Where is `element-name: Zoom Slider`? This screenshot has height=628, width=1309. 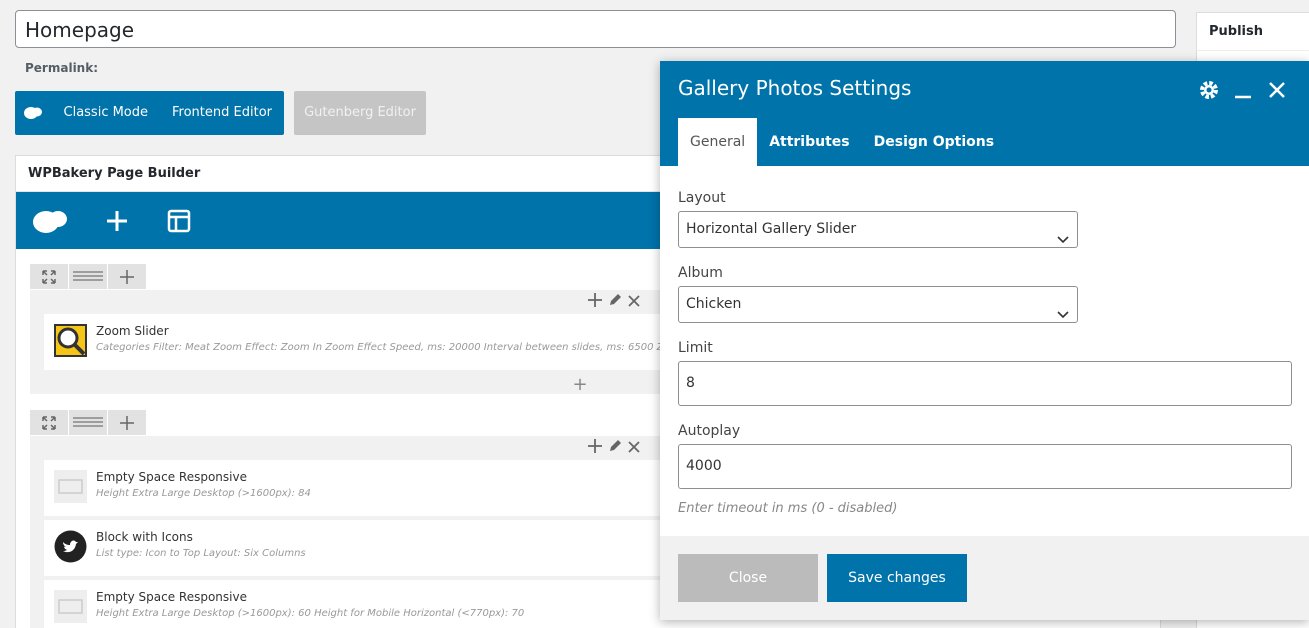
element-name: Zoom Slider is located at coordinates (132, 331).